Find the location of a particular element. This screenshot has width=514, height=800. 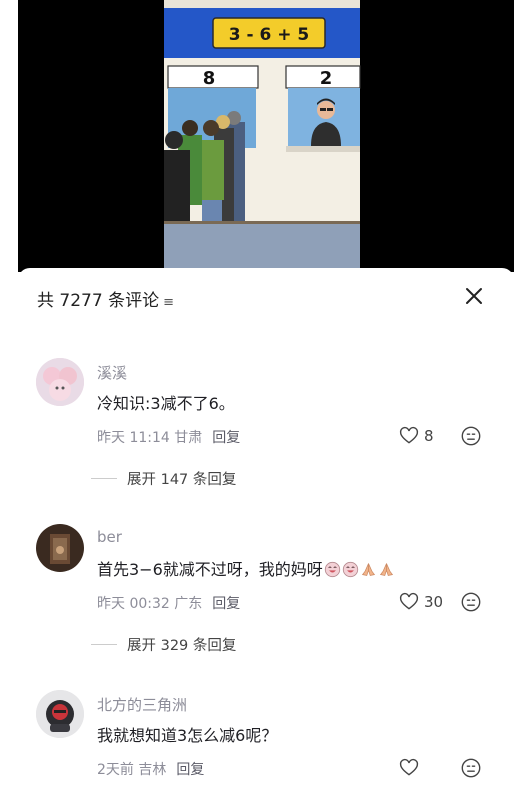

video-frame-illustration: 3 - 6 + 5 8 2 is located at coordinates (262, 136).